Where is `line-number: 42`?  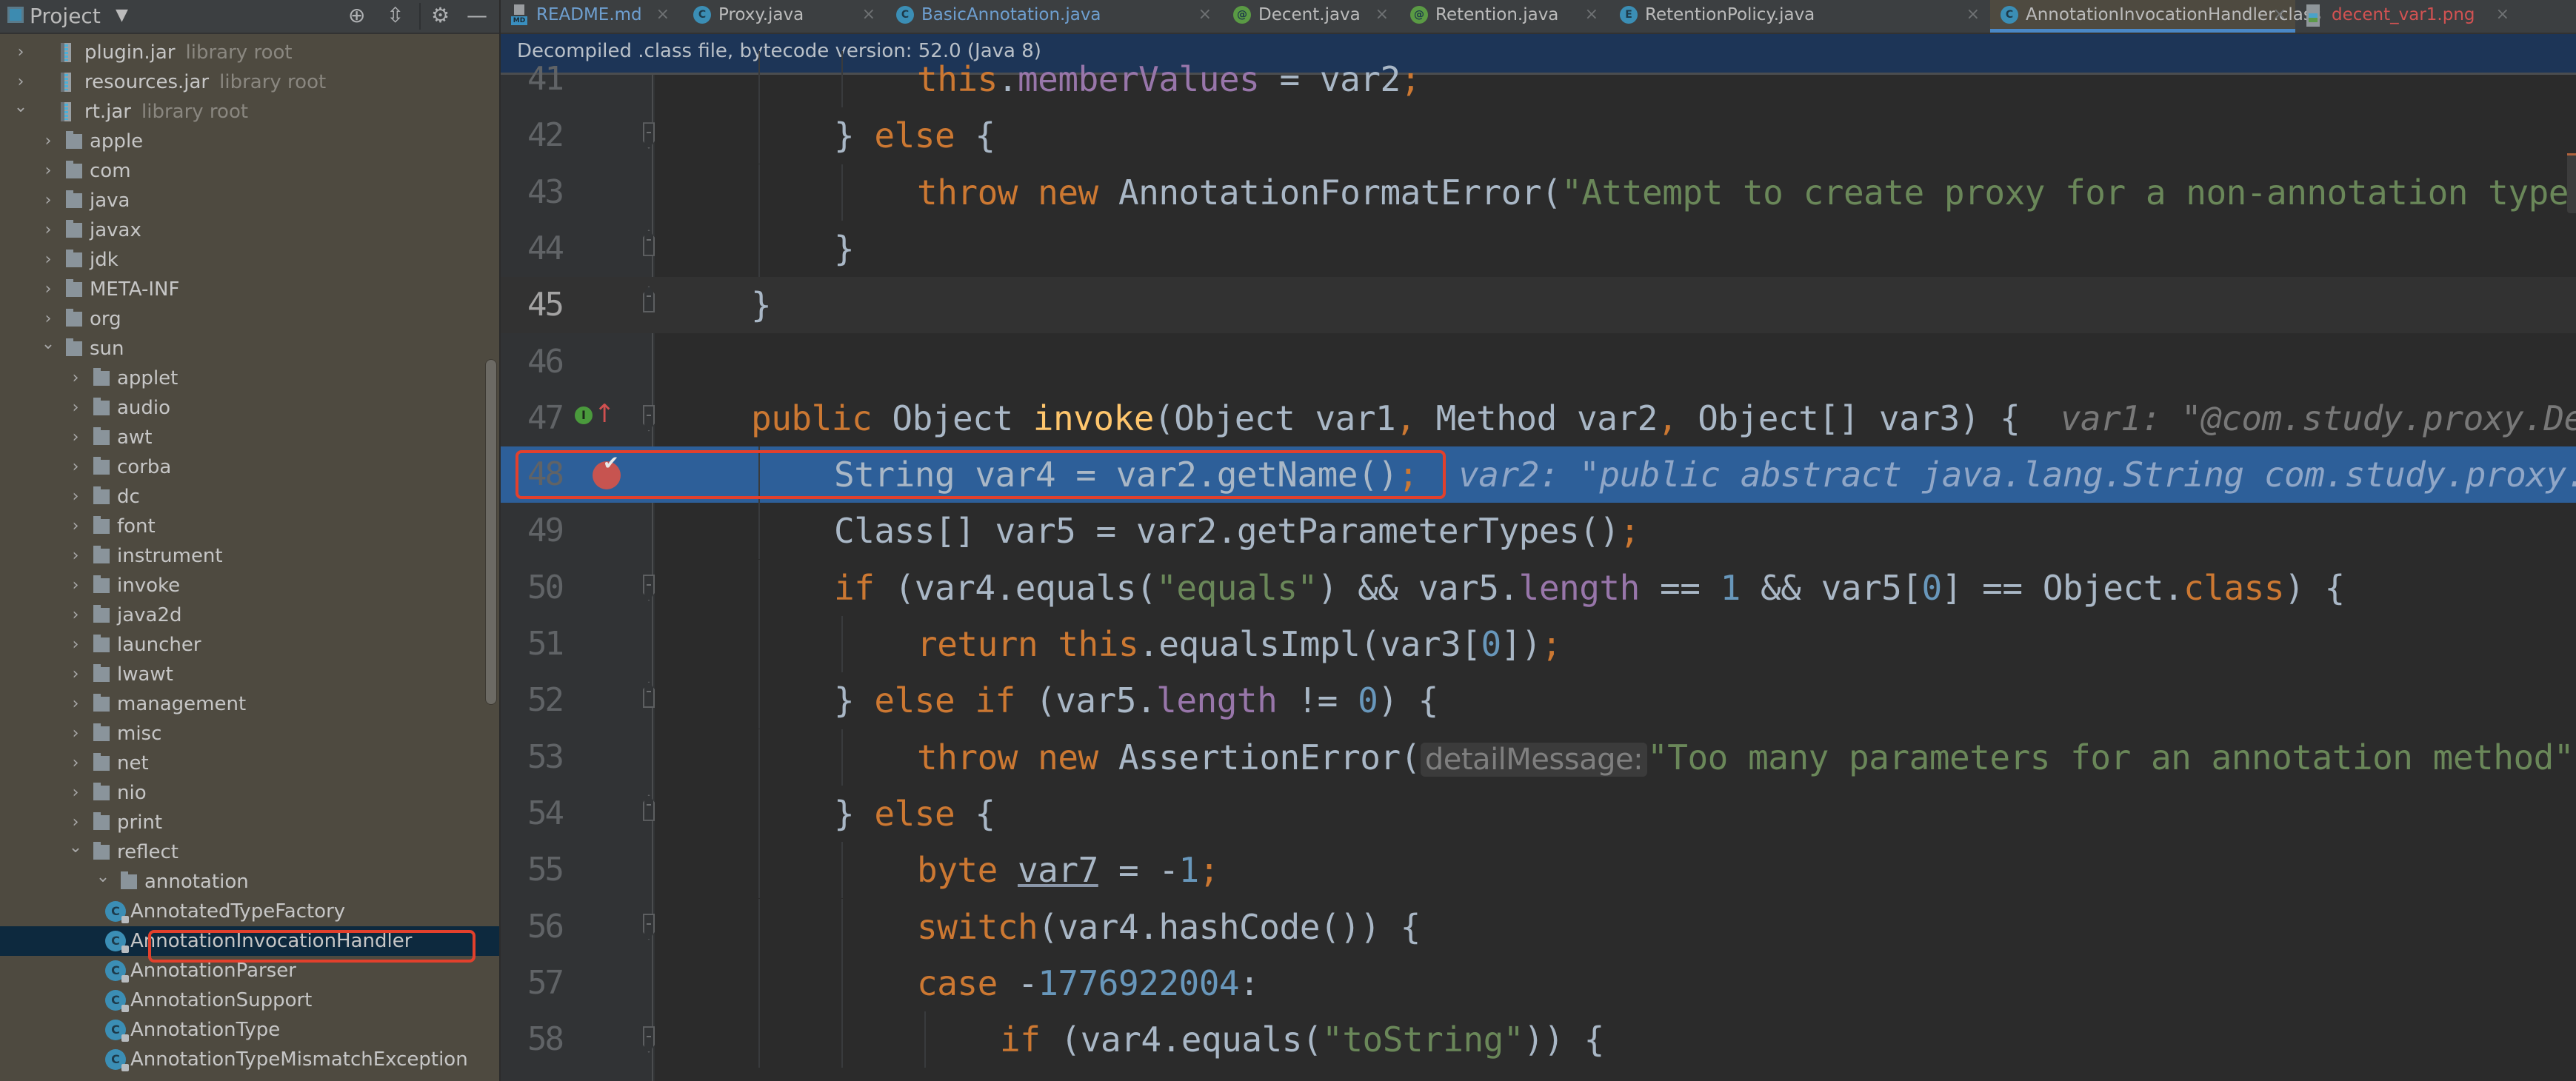
line-number: 42 is located at coordinates (557, 135).